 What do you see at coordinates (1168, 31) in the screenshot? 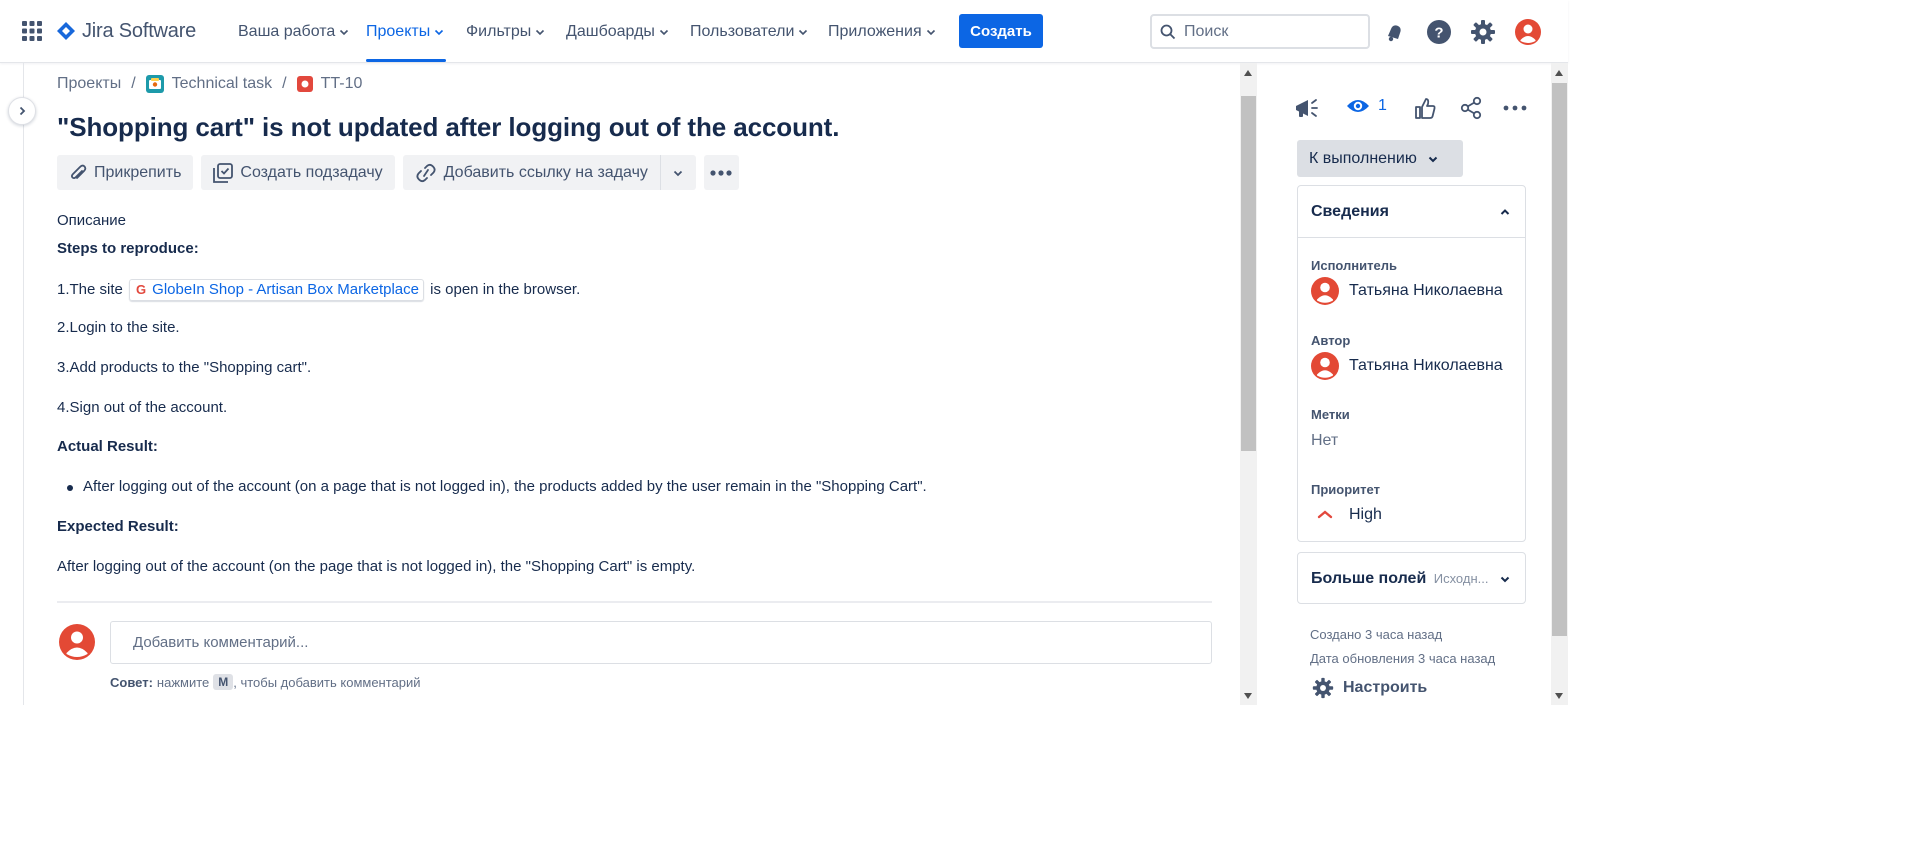
I see `search-icon` at bounding box center [1168, 31].